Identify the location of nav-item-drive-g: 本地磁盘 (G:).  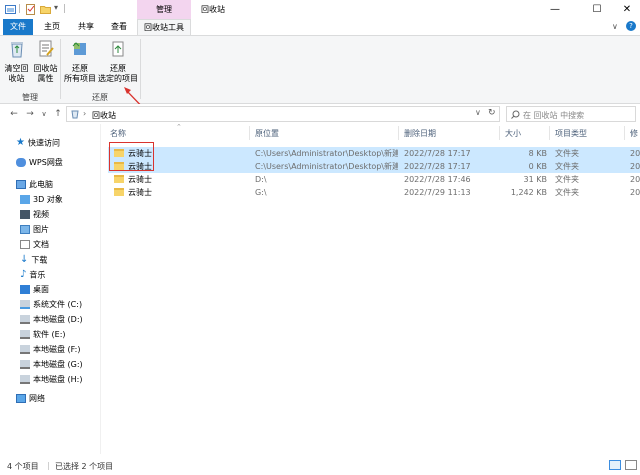
(51, 365).